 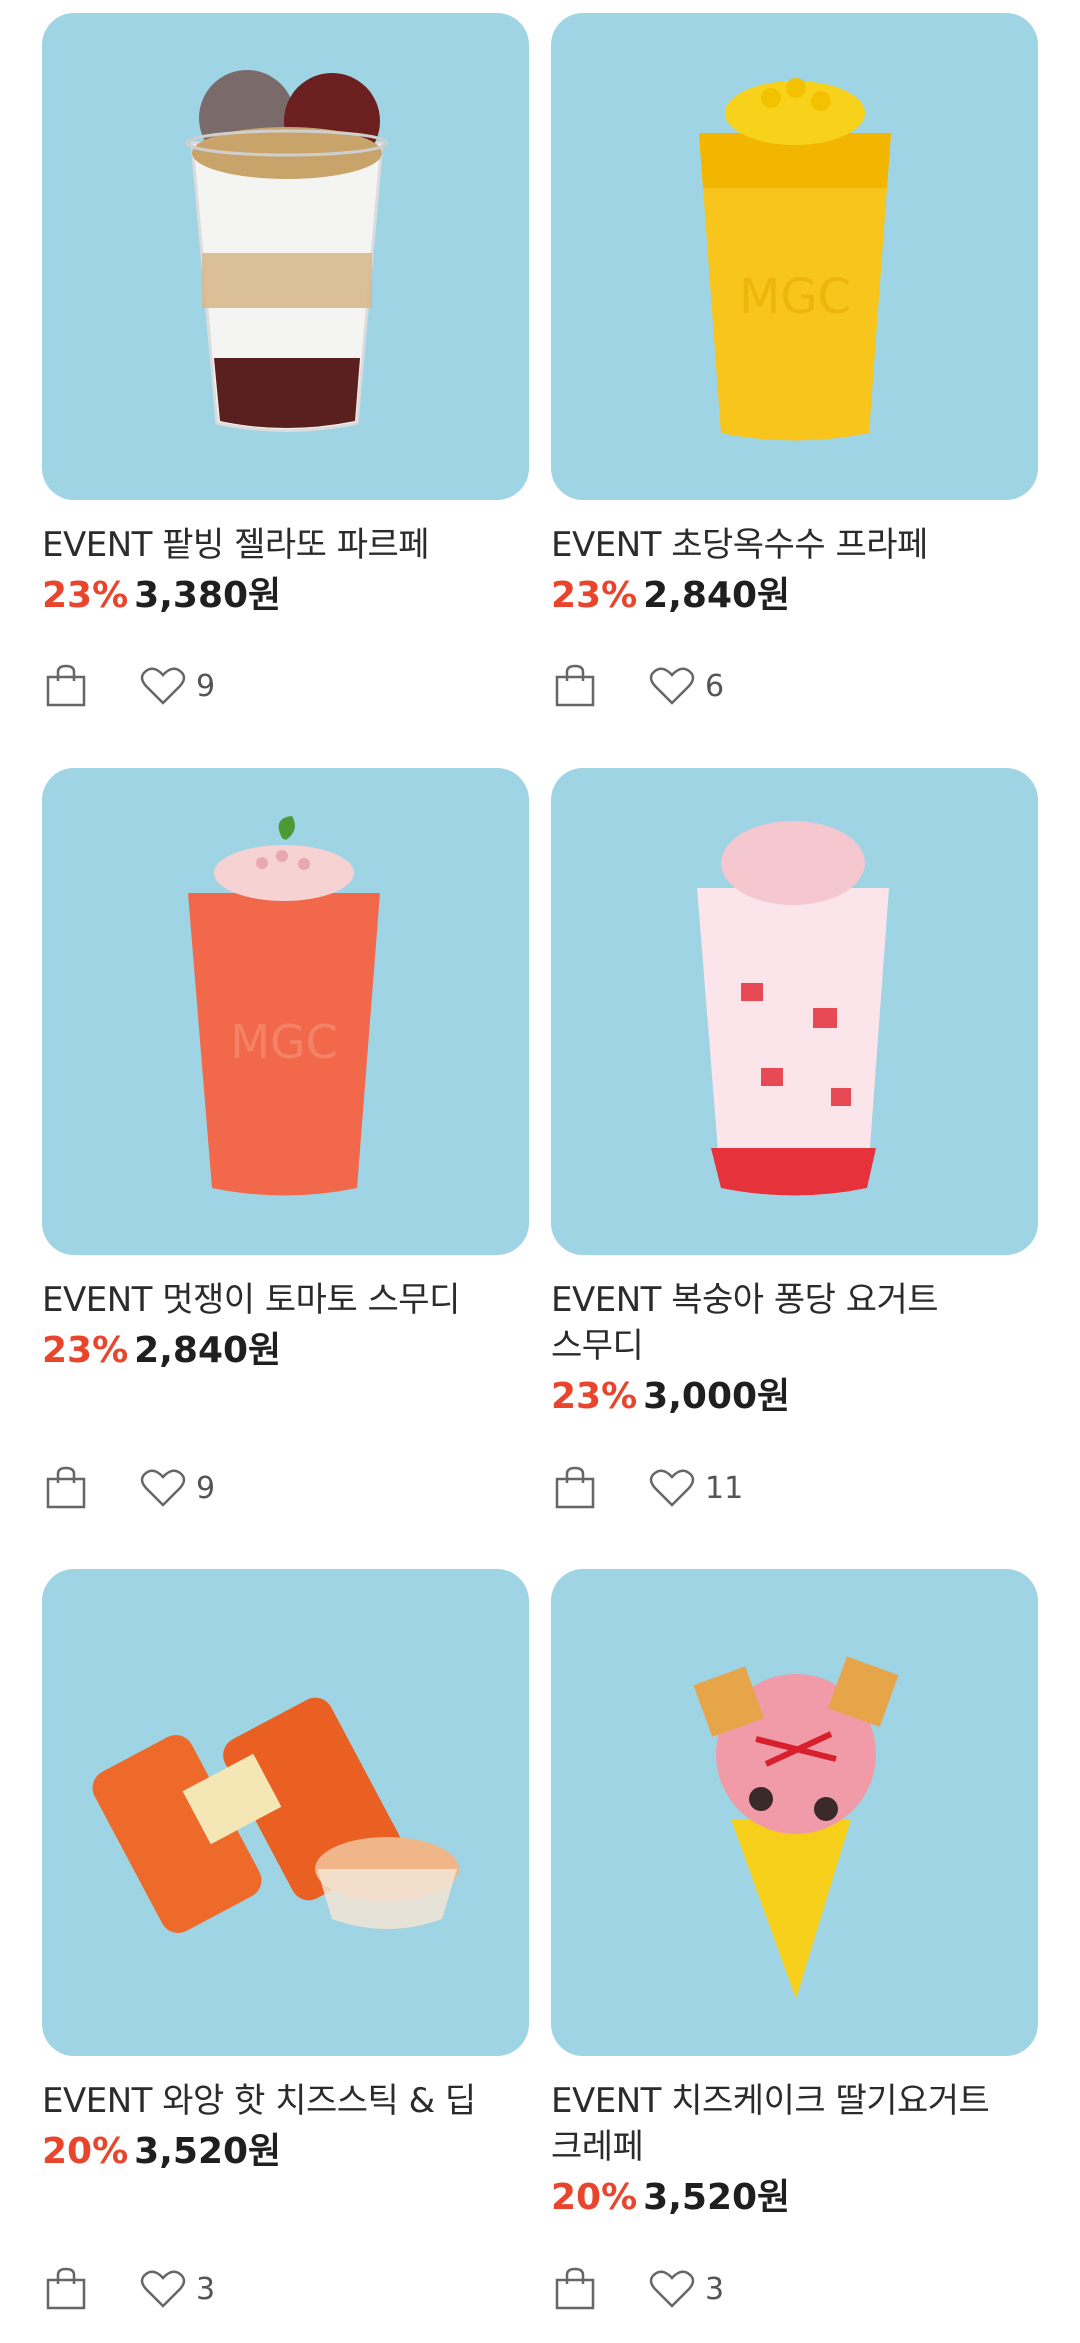 I want to click on corn-frappe-illustration: MGC, so click(x=795, y=259).